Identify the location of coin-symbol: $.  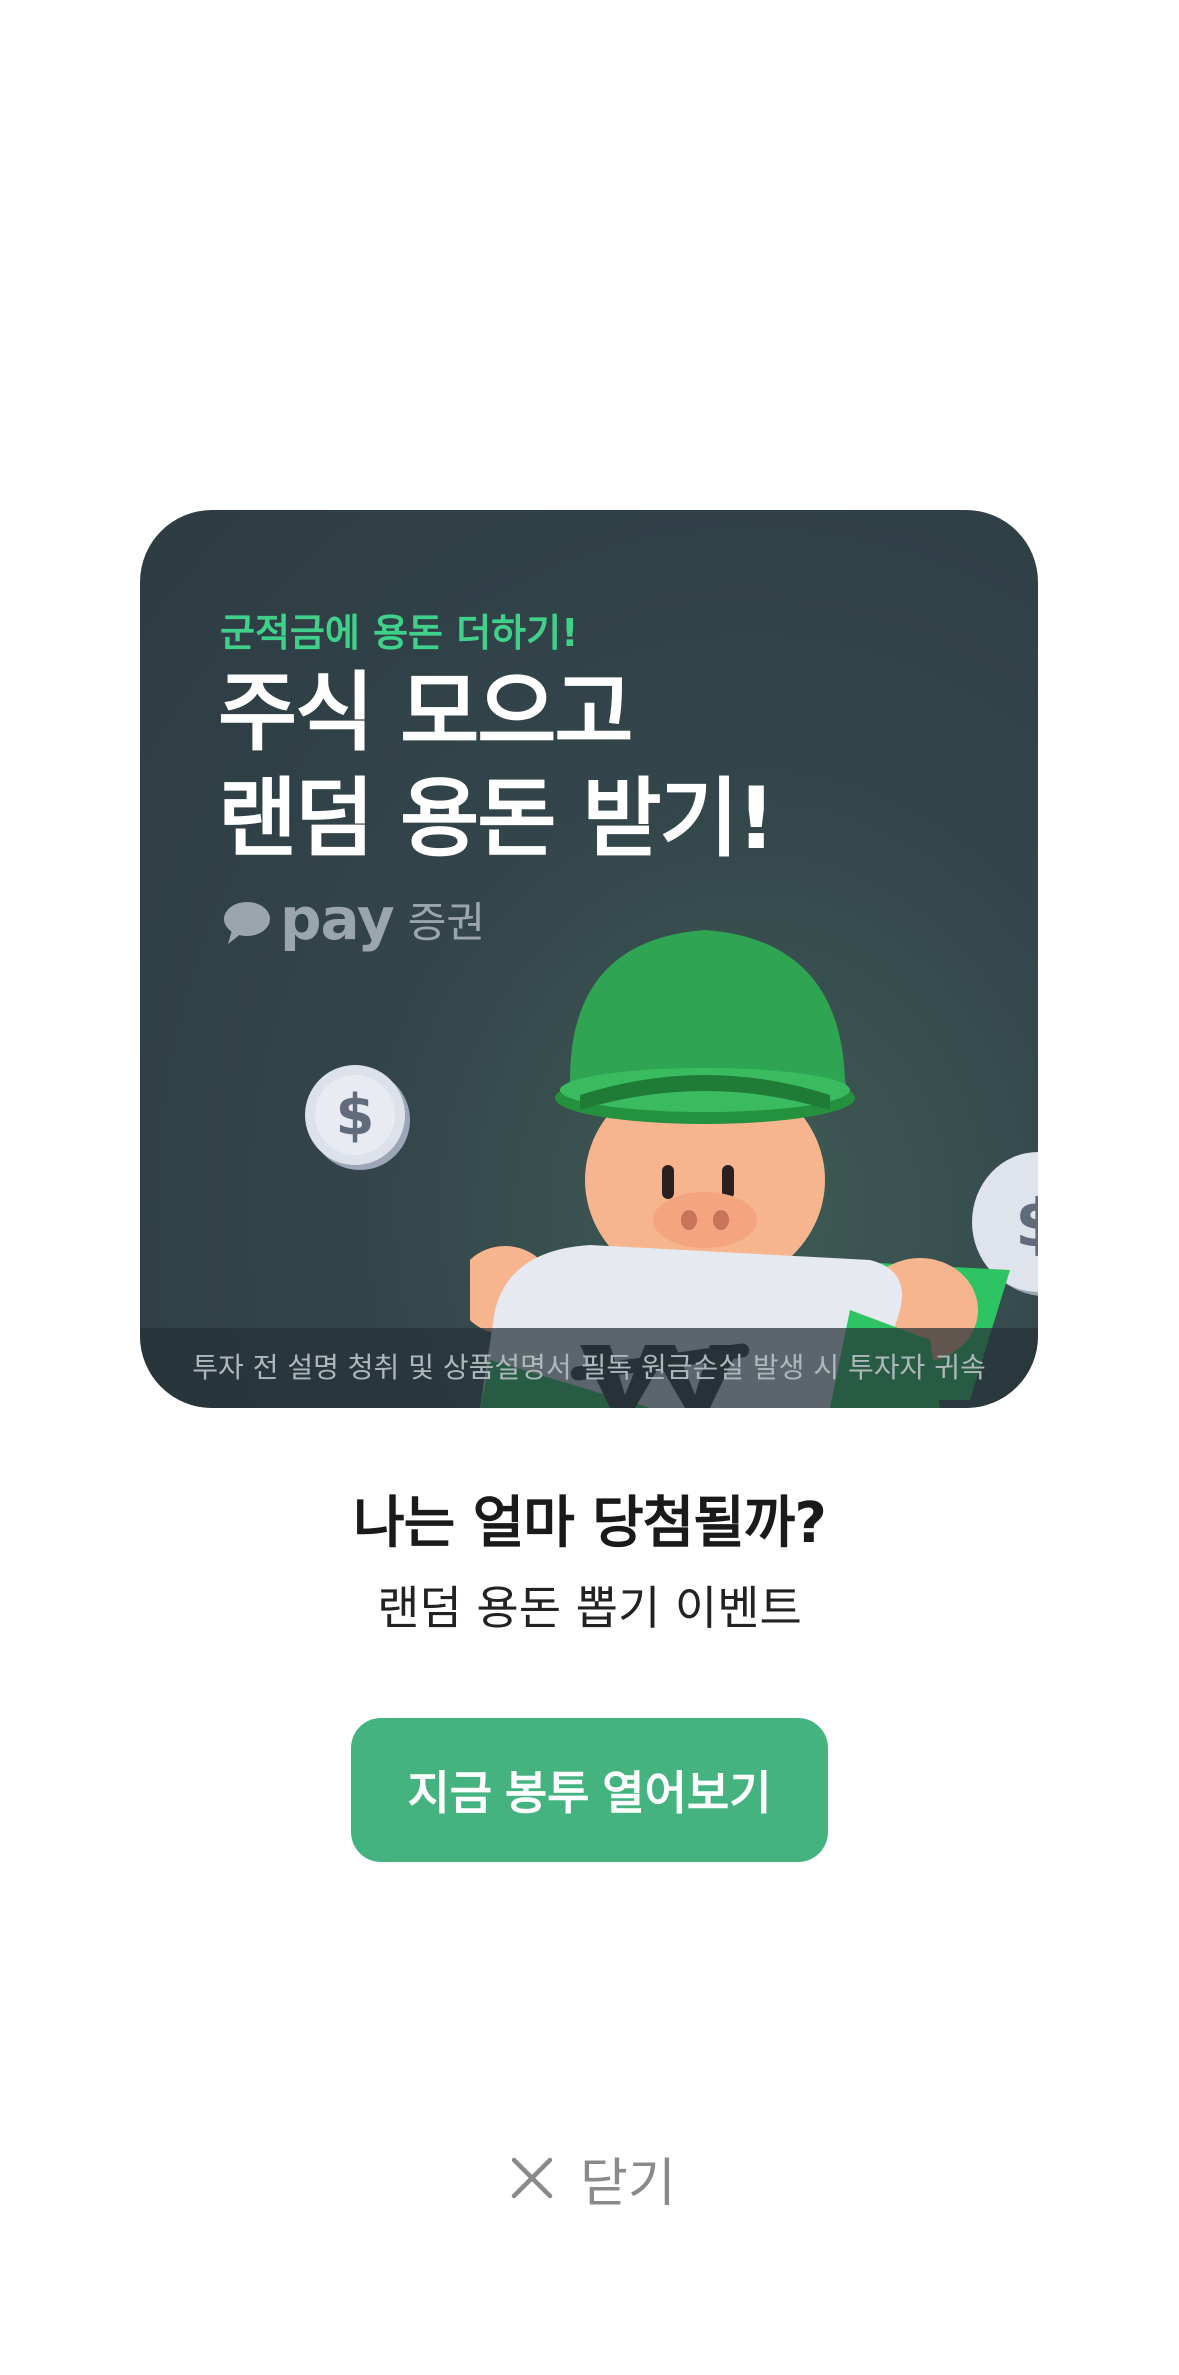
(355, 1115).